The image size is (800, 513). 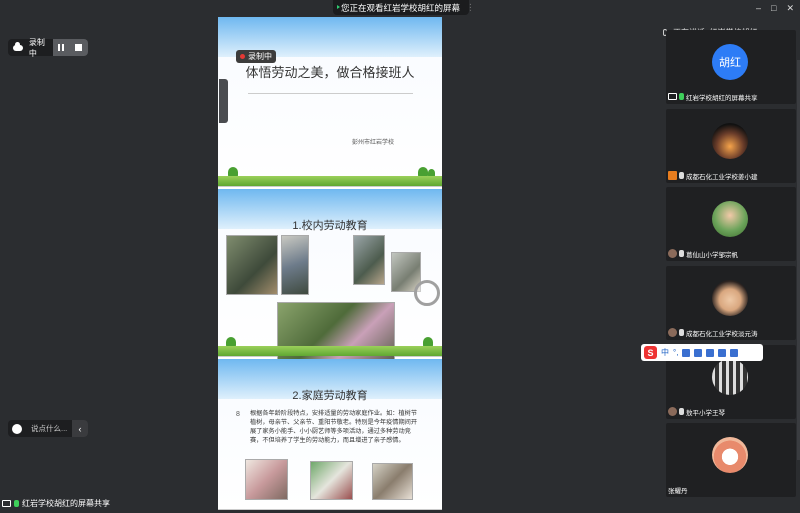 What do you see at coordinates (698, 352) in the screenshot?
I see `voice-icon` at bounding box center [698, 352].